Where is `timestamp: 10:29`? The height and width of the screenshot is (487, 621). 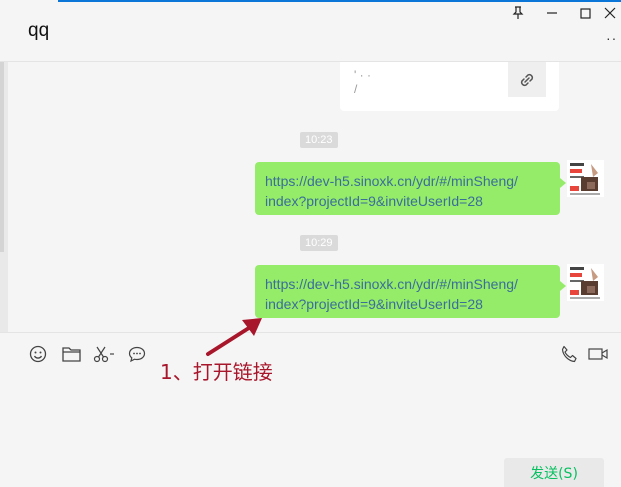
timestamp: 10:29 is located at coordinates (319, 243).